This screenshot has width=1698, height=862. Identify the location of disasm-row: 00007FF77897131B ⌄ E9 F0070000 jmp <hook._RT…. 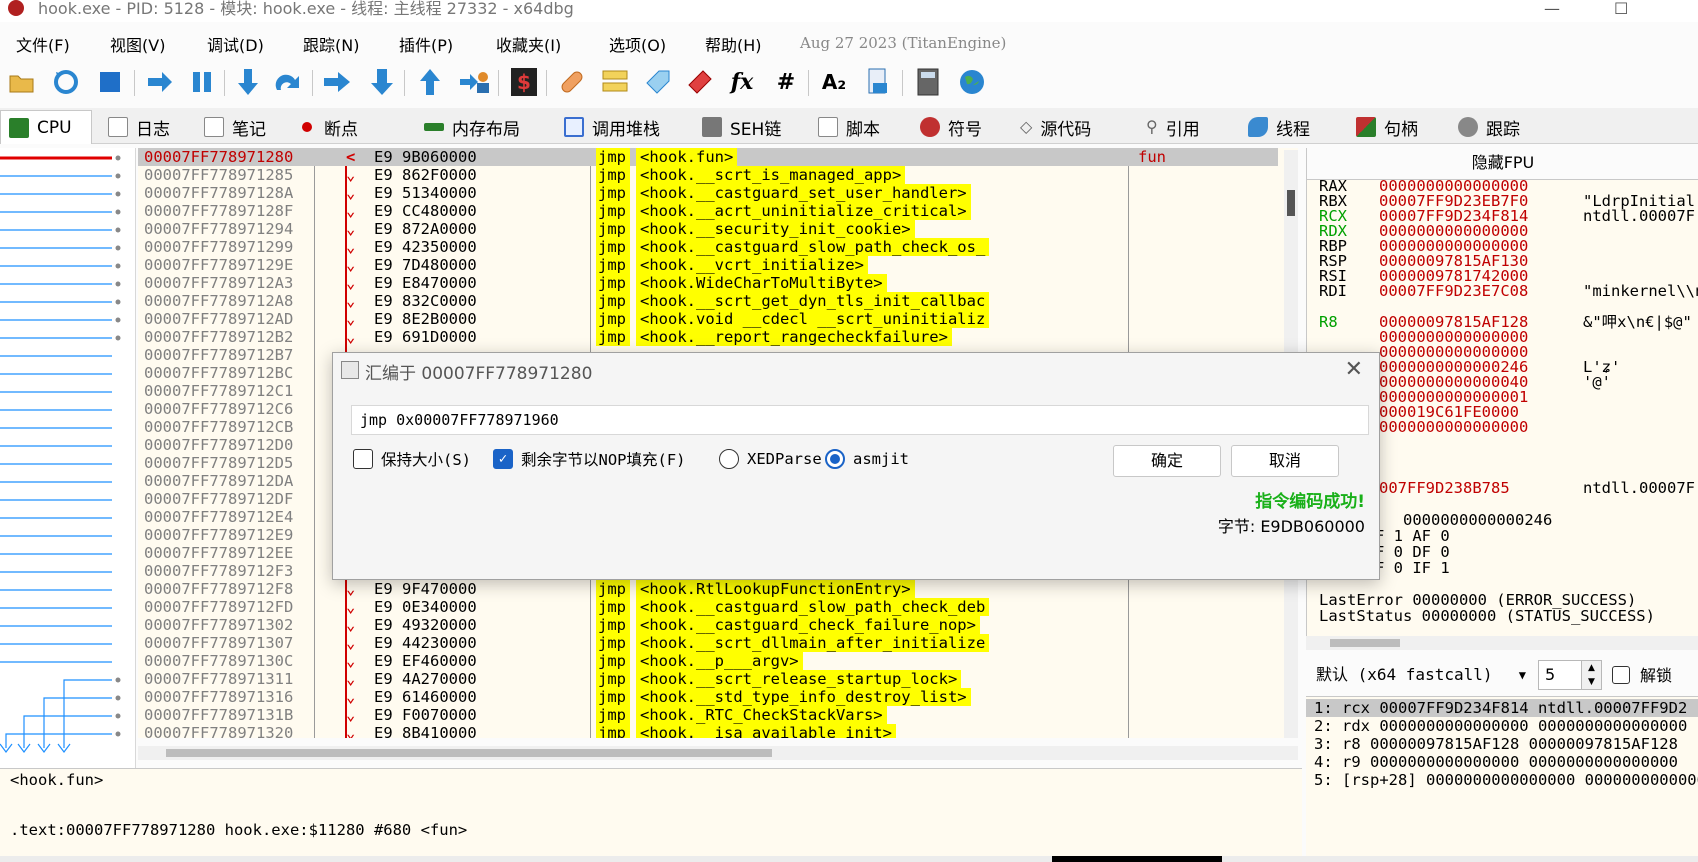
(708, 715).